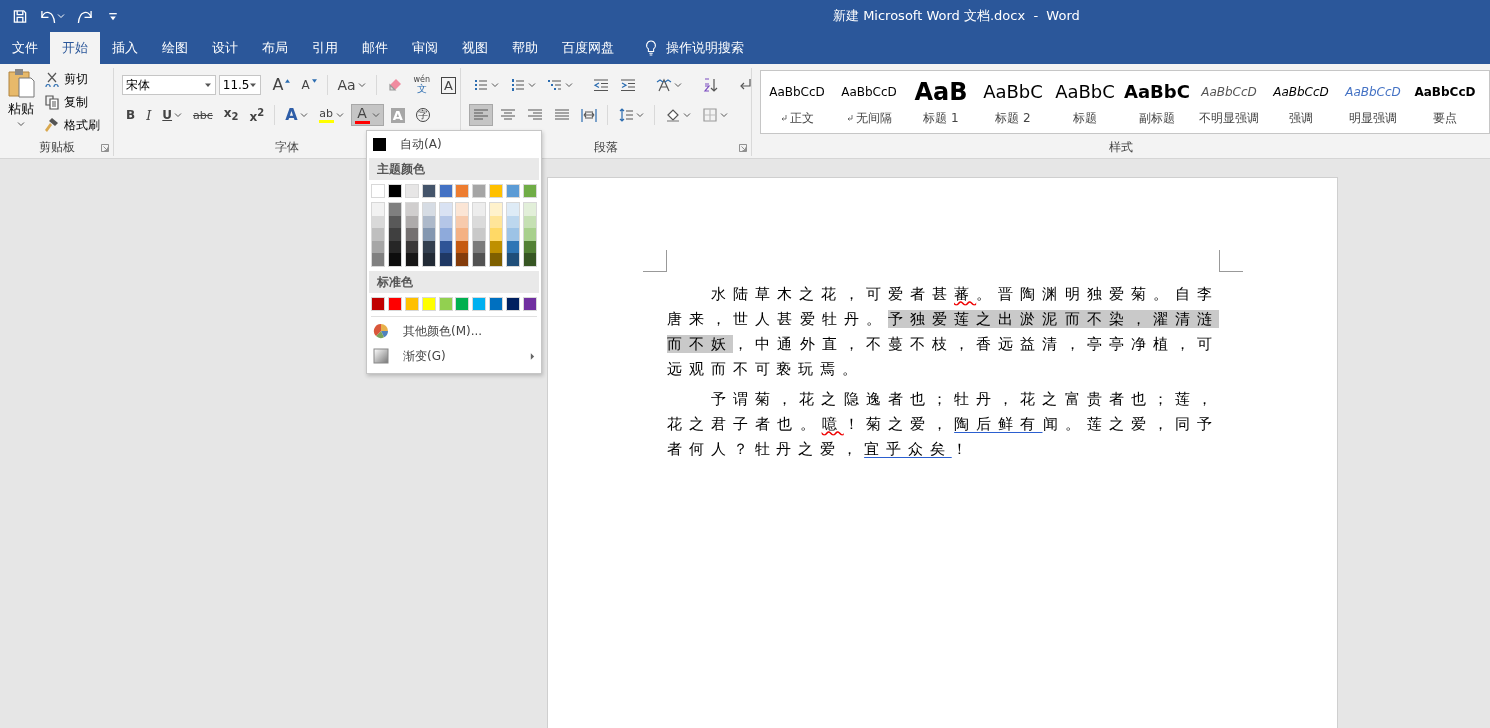 The height and width of the screenshot is (728, 1490). Describe the element at coordinates (694, 48) in the screenshot. I see `tell-me-search: 操作说明搜索` at that location.